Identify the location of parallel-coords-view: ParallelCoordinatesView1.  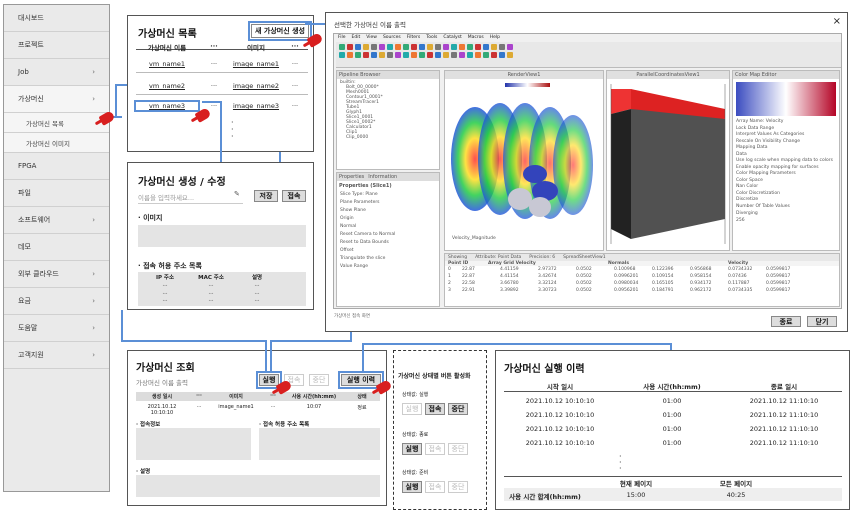
(668, 160).